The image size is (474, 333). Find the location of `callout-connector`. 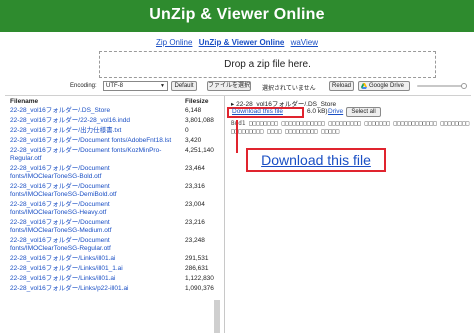

callout-connector is located at coordinates (237, 136).